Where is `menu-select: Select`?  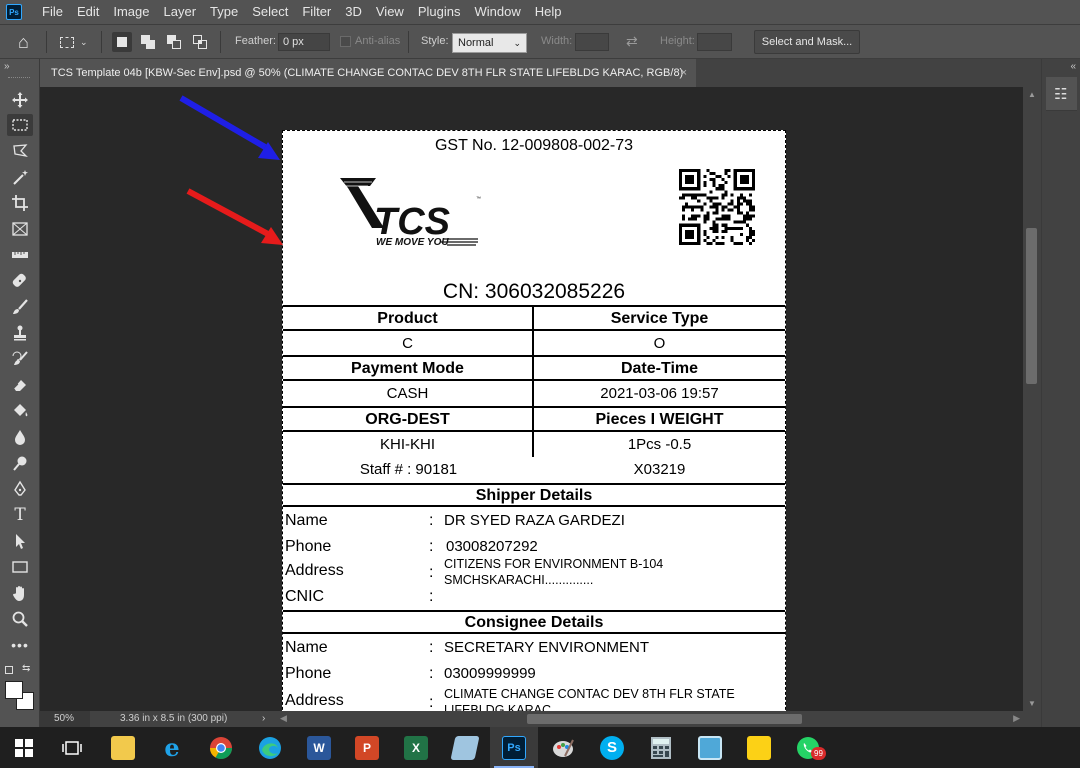
menu-select: Select is located at coordinates (270, 12).